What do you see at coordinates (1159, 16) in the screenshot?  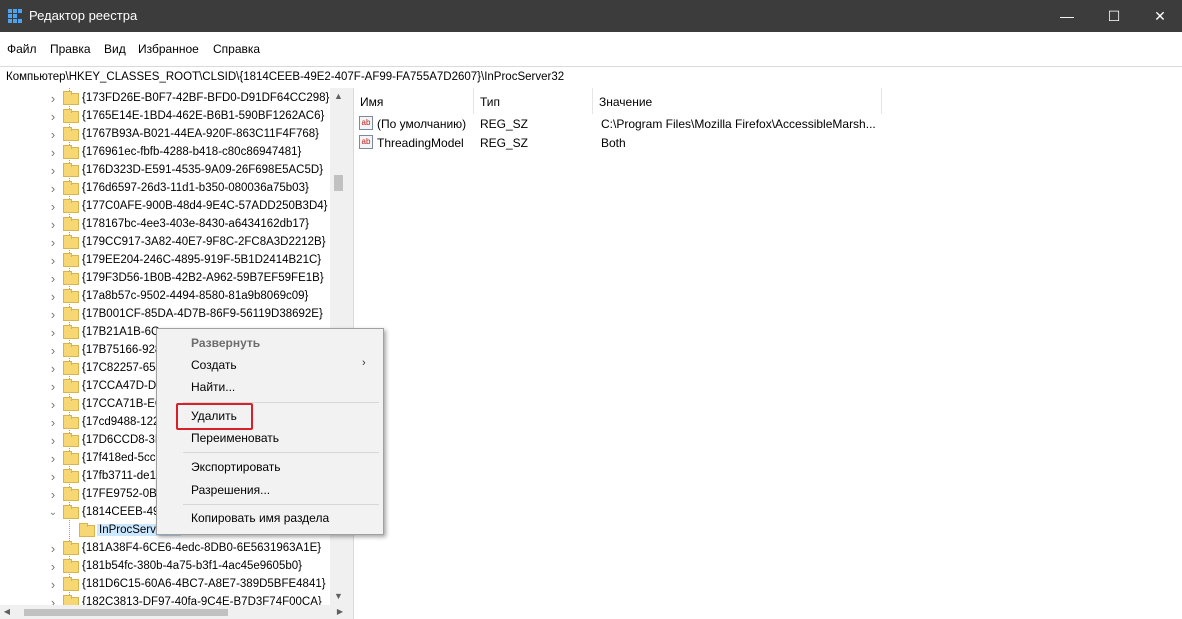 I see `close-button: ✕` at bounding box center [1159, 16].